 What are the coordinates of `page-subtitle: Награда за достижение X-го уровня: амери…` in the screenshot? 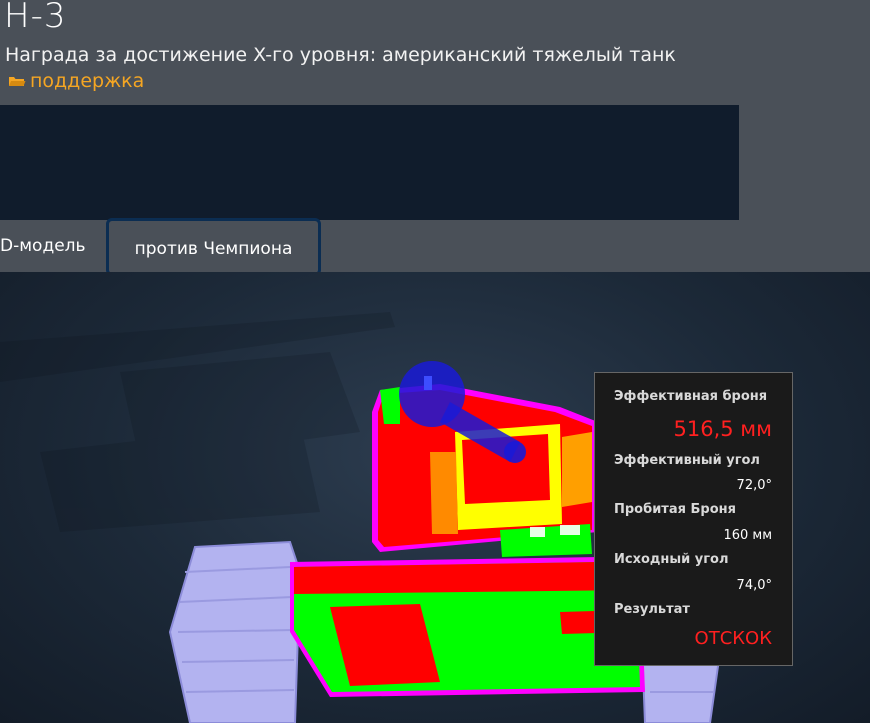 It's located at (340, 55).